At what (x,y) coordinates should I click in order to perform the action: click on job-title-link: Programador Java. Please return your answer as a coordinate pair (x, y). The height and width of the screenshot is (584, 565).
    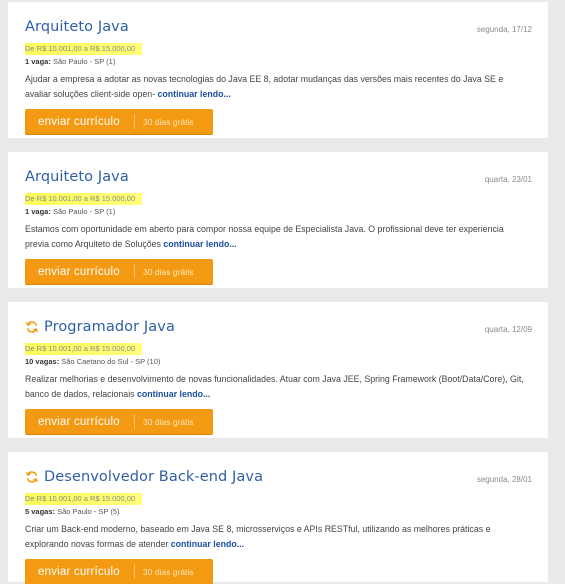
    Looking at the image, I should click on (109, 327).